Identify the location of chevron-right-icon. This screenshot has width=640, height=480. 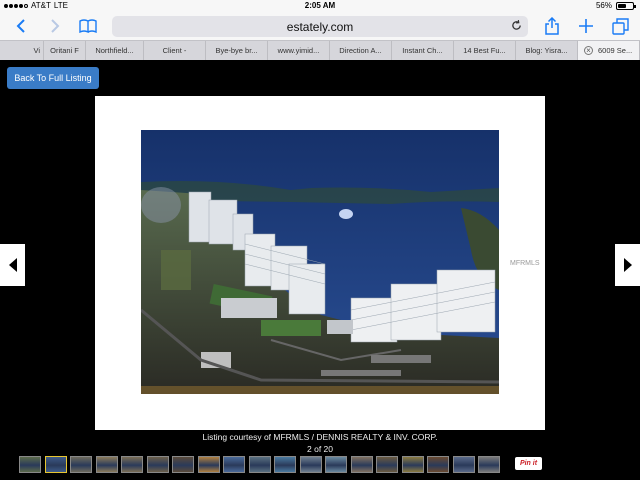
(627, 265).